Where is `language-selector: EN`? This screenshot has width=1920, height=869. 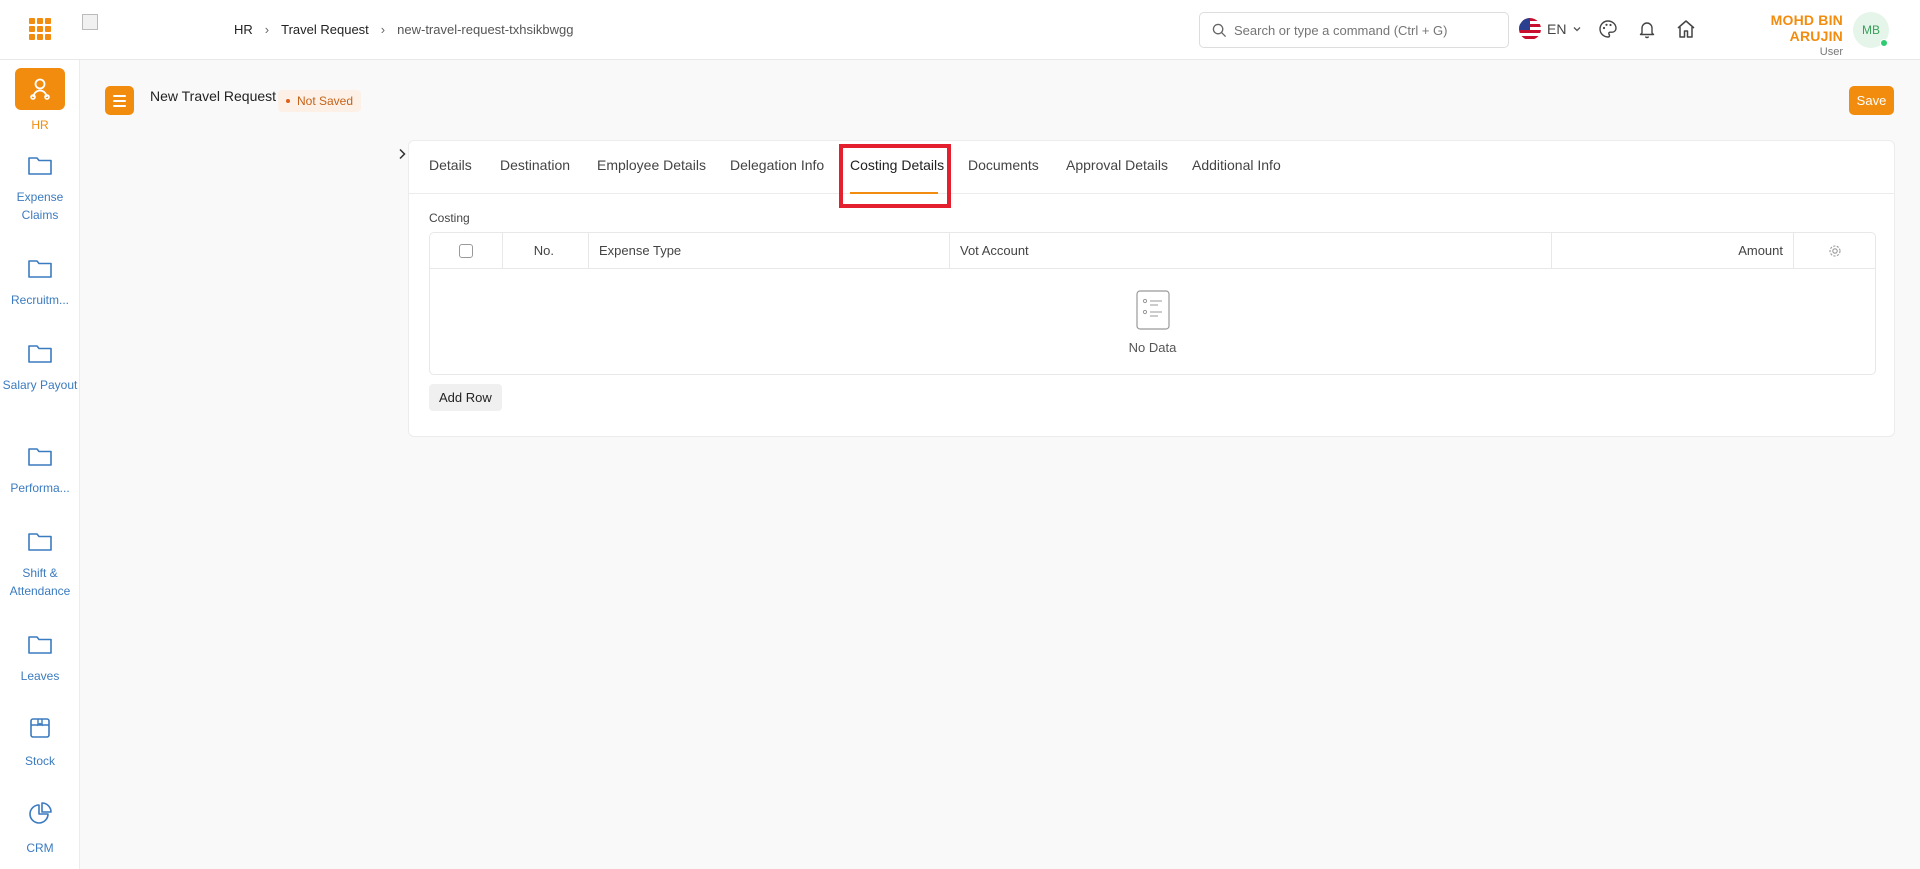 language-selector: EN is located at coordinates (1550, 29).